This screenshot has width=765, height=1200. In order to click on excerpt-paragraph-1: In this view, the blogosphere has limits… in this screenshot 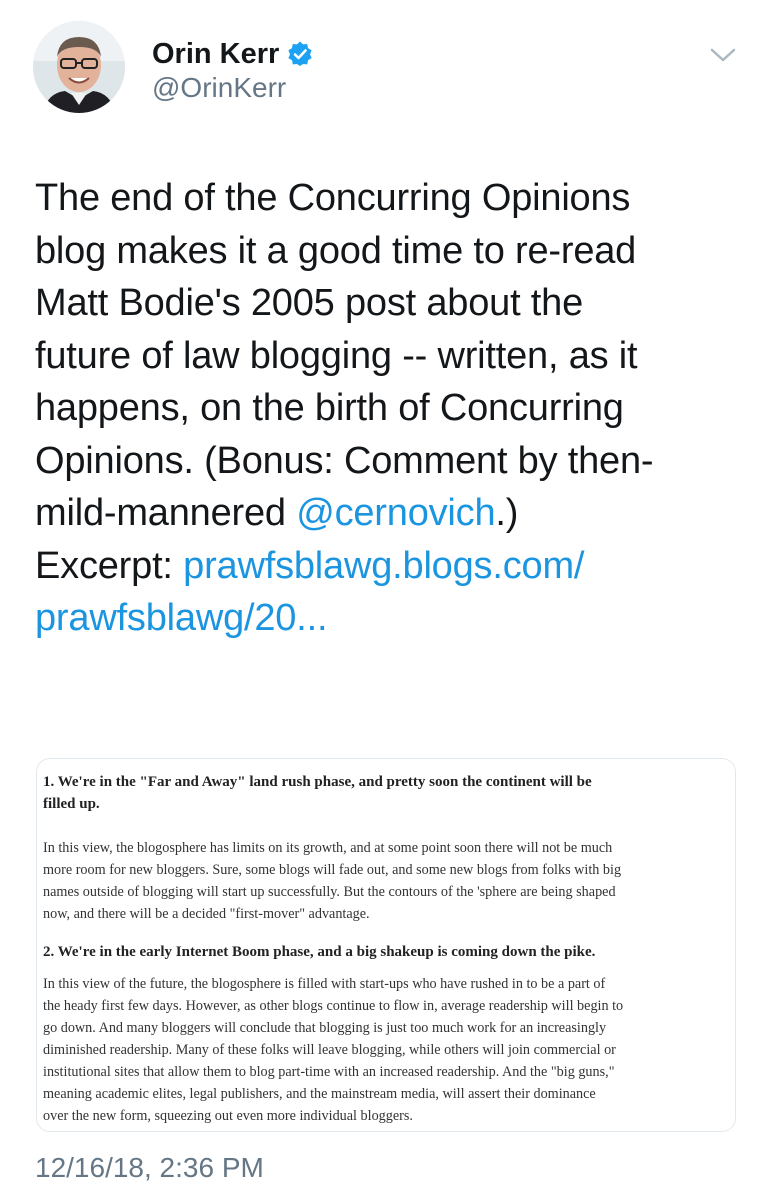, I will do `click(332, 881)`.